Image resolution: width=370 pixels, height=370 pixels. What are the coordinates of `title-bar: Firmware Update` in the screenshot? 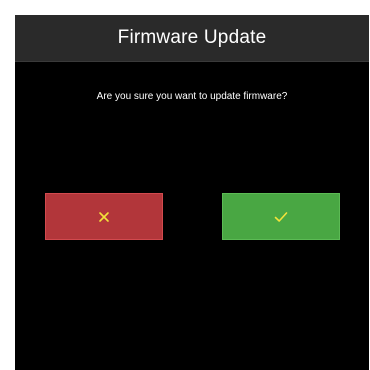 It's located at (192, 38).